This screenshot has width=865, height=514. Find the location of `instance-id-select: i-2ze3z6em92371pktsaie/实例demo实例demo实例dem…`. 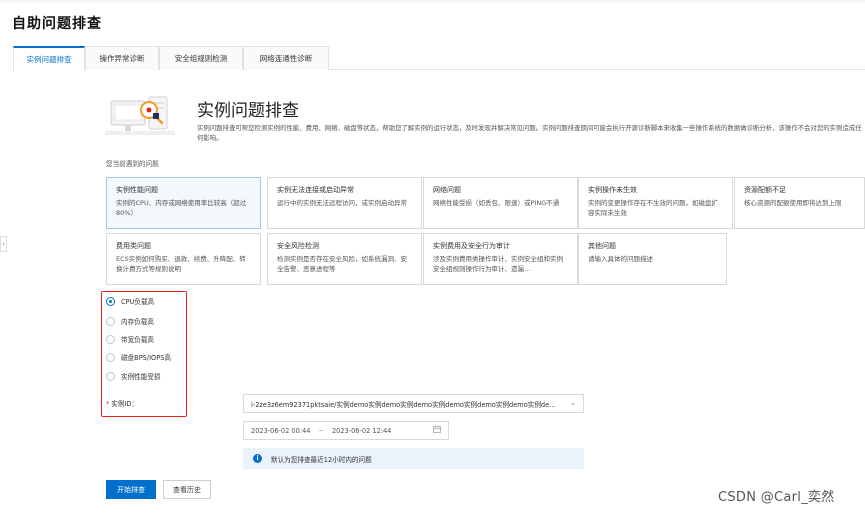

instance-id-select: i-2ze3z6em92371pktsaie/实例demo实例demo实例dem… is located at coordinates (413, 403).